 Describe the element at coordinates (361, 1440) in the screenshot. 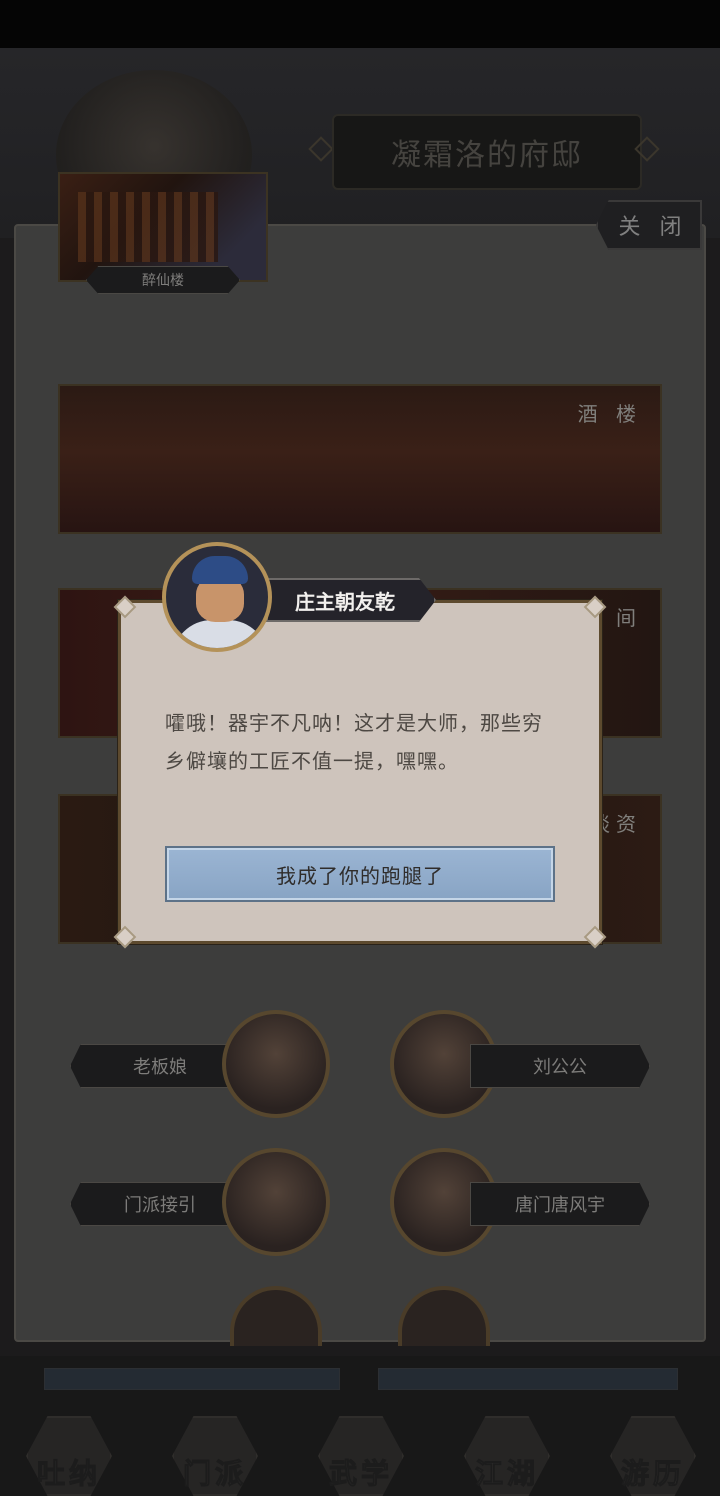

I see `nav-martial-arts: 武学` at that location.